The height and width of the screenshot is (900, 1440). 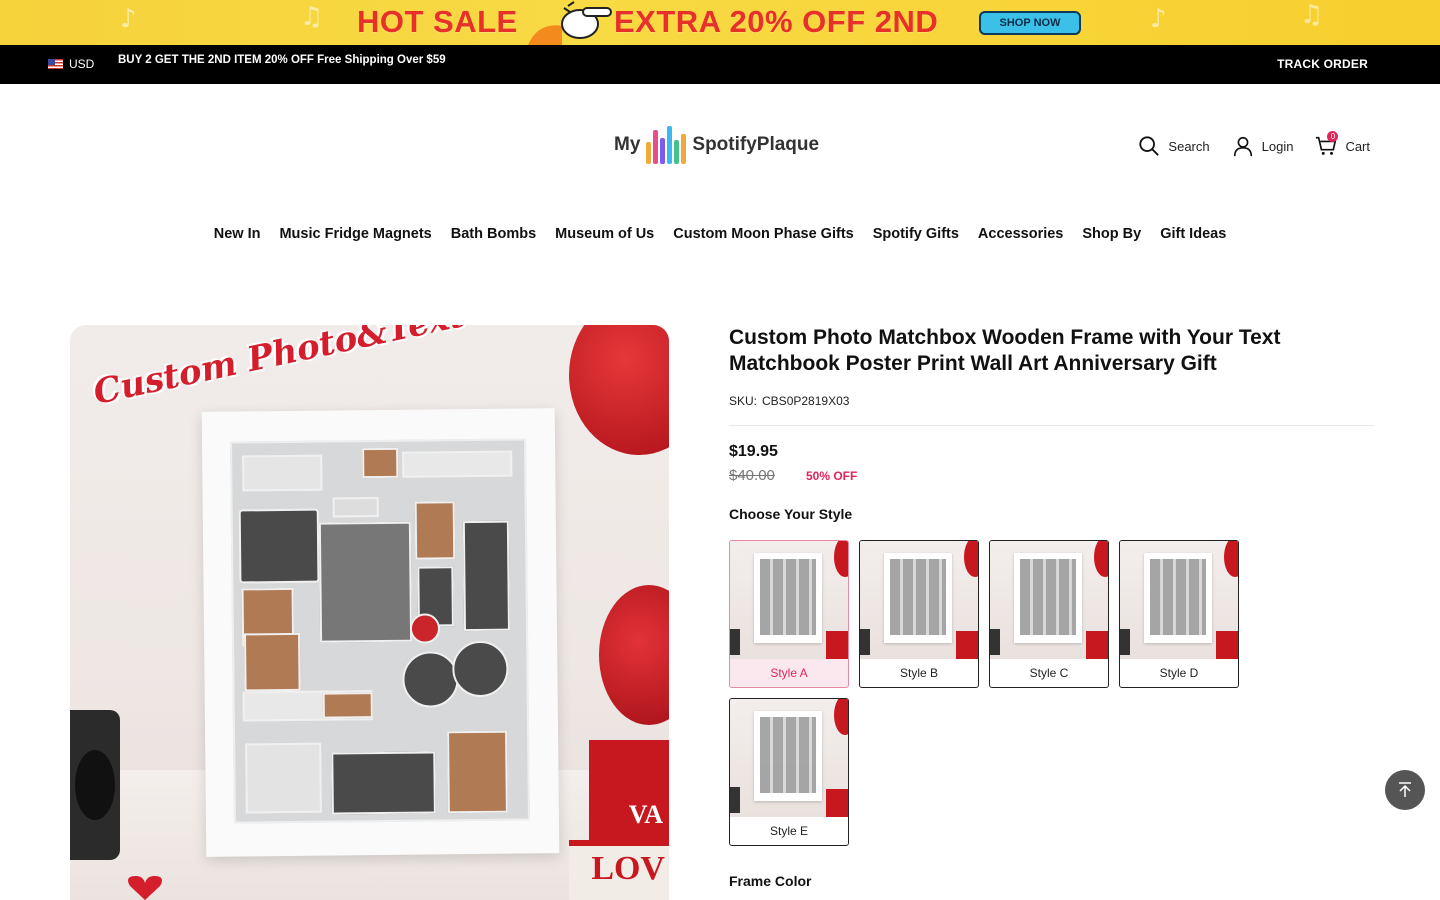 I want to click on date-plate, so click(x=457, y=464).